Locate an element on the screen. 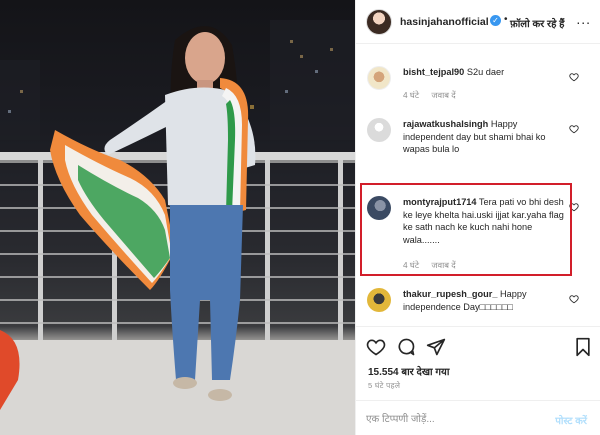  add-comment-bar: पोस्ट करें is located at coordinates (478, 417).